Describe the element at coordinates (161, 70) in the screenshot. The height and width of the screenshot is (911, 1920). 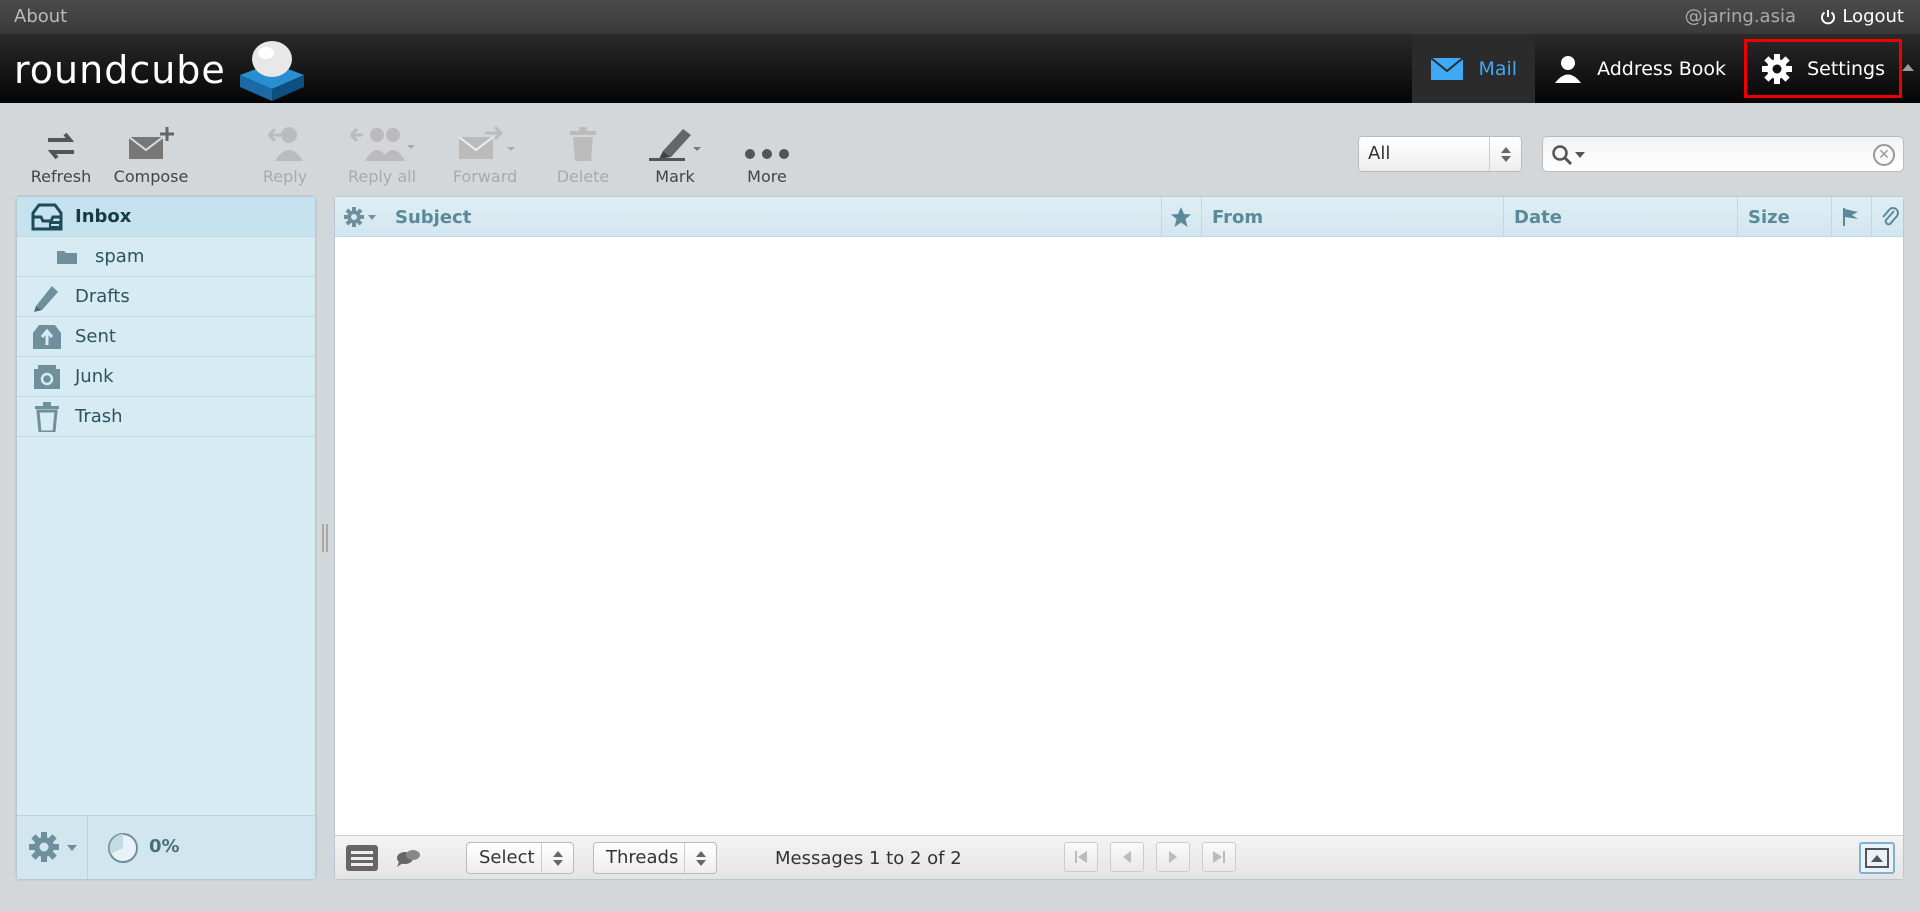
I see `roundcube-logo: roundcube` at that location.